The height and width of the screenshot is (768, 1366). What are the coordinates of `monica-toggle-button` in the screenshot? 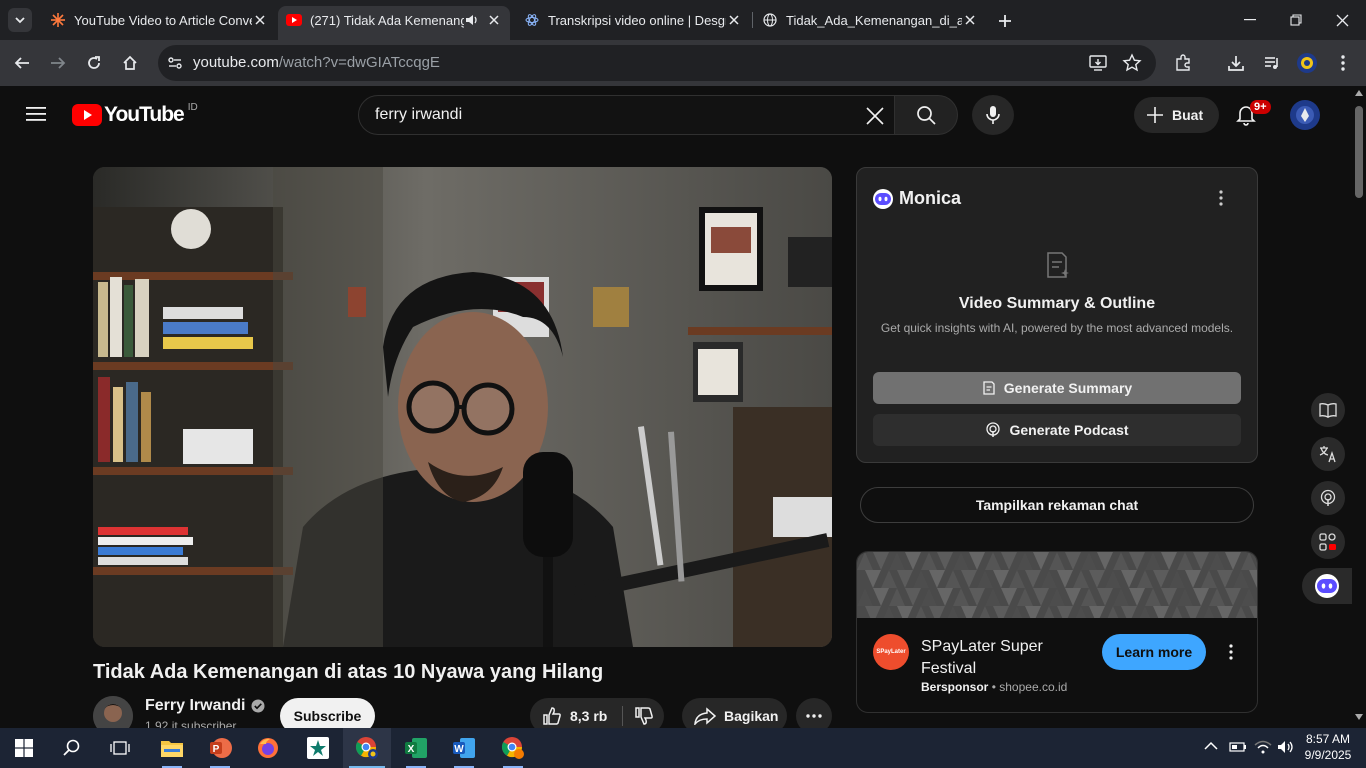 It's located at (1327, 586).